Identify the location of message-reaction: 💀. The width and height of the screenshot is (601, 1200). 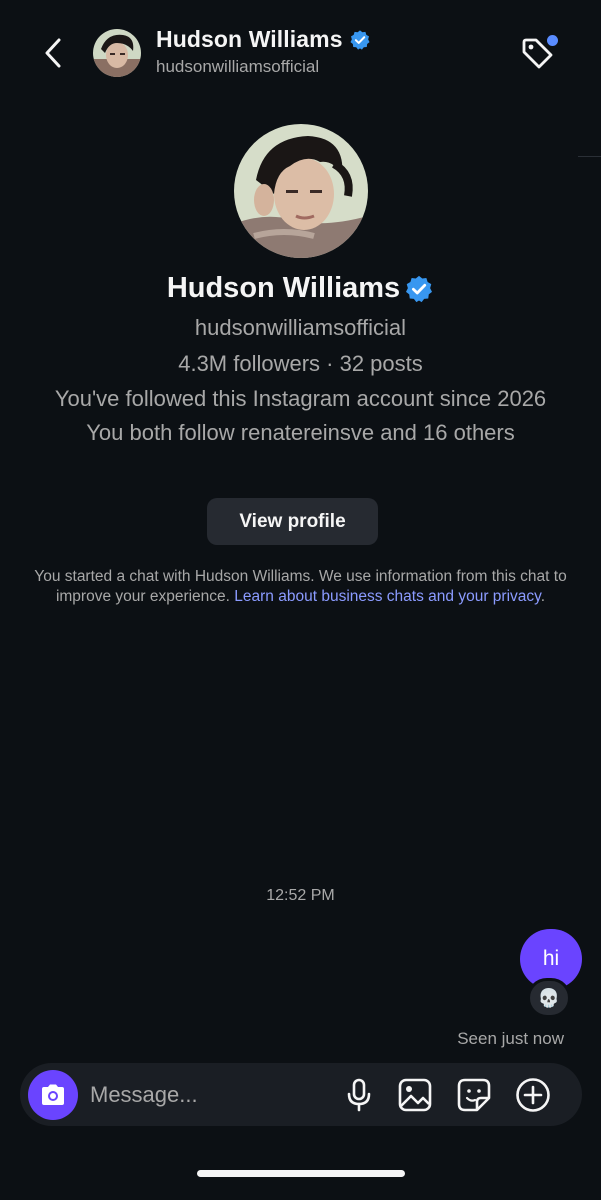
(549, 998).